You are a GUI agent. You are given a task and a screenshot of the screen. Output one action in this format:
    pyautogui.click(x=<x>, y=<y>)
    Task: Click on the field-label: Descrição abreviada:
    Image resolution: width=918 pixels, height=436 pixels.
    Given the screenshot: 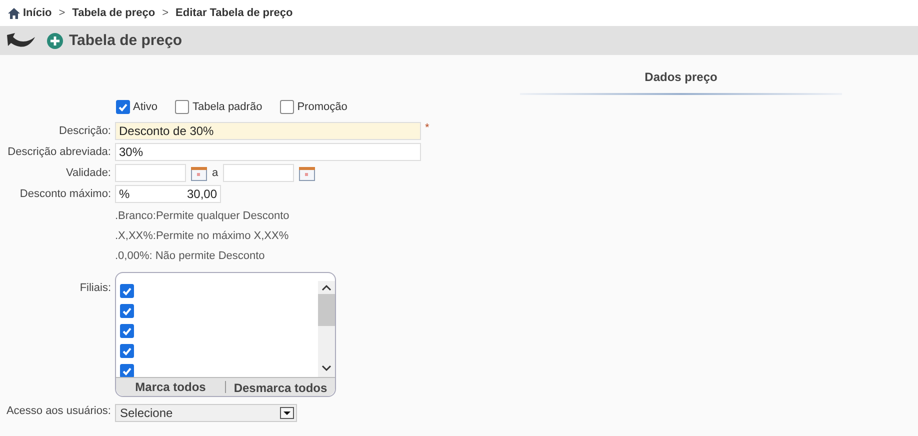 What is the action you would take?
    pyautogui.click(x=59, y=152)
    